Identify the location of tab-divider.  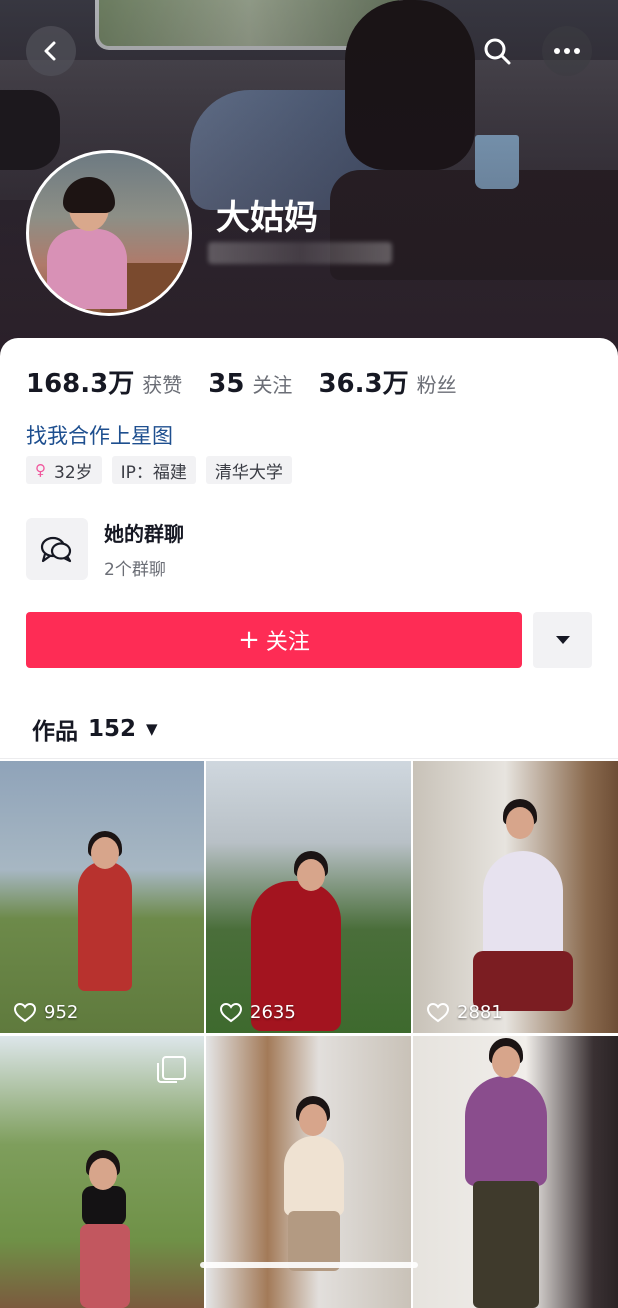
(309, 758).